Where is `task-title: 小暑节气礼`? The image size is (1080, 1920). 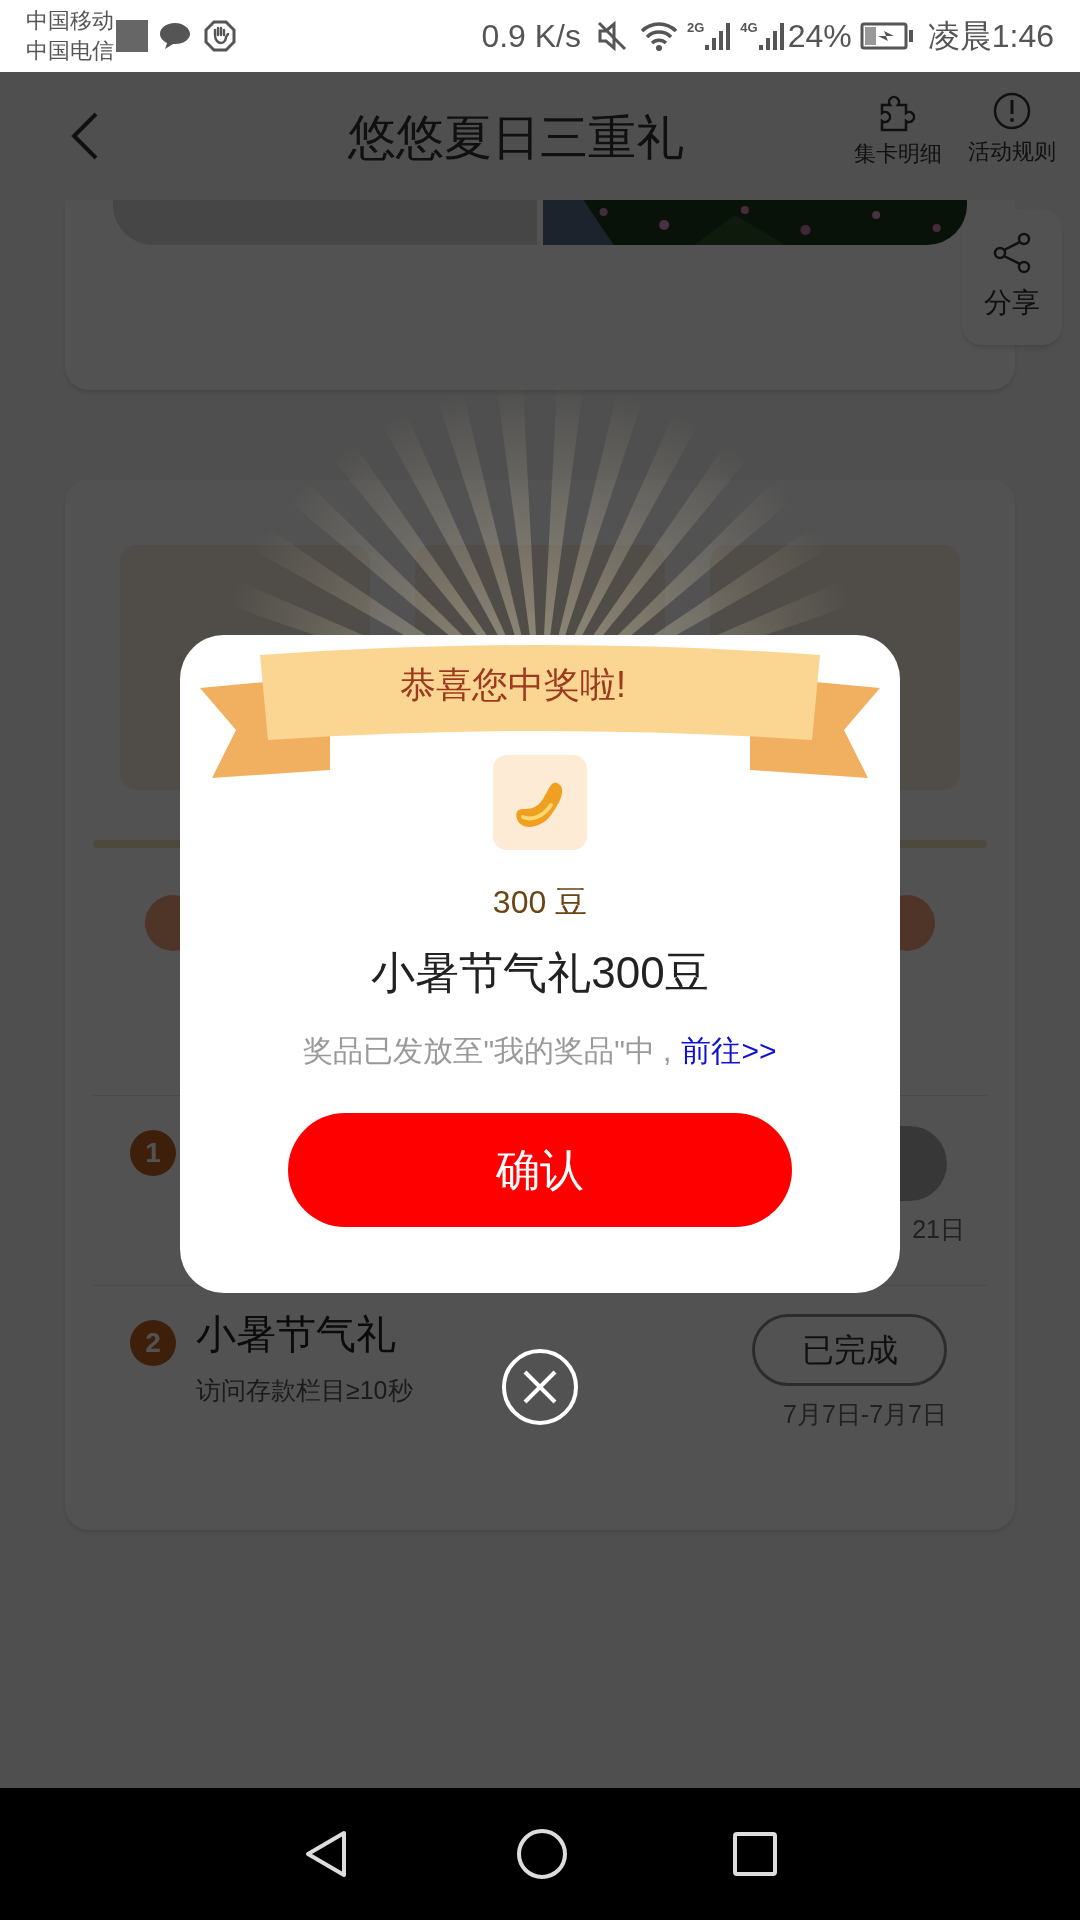 task-title: 小暑节气礼 is located at coordinates (296, 1334).